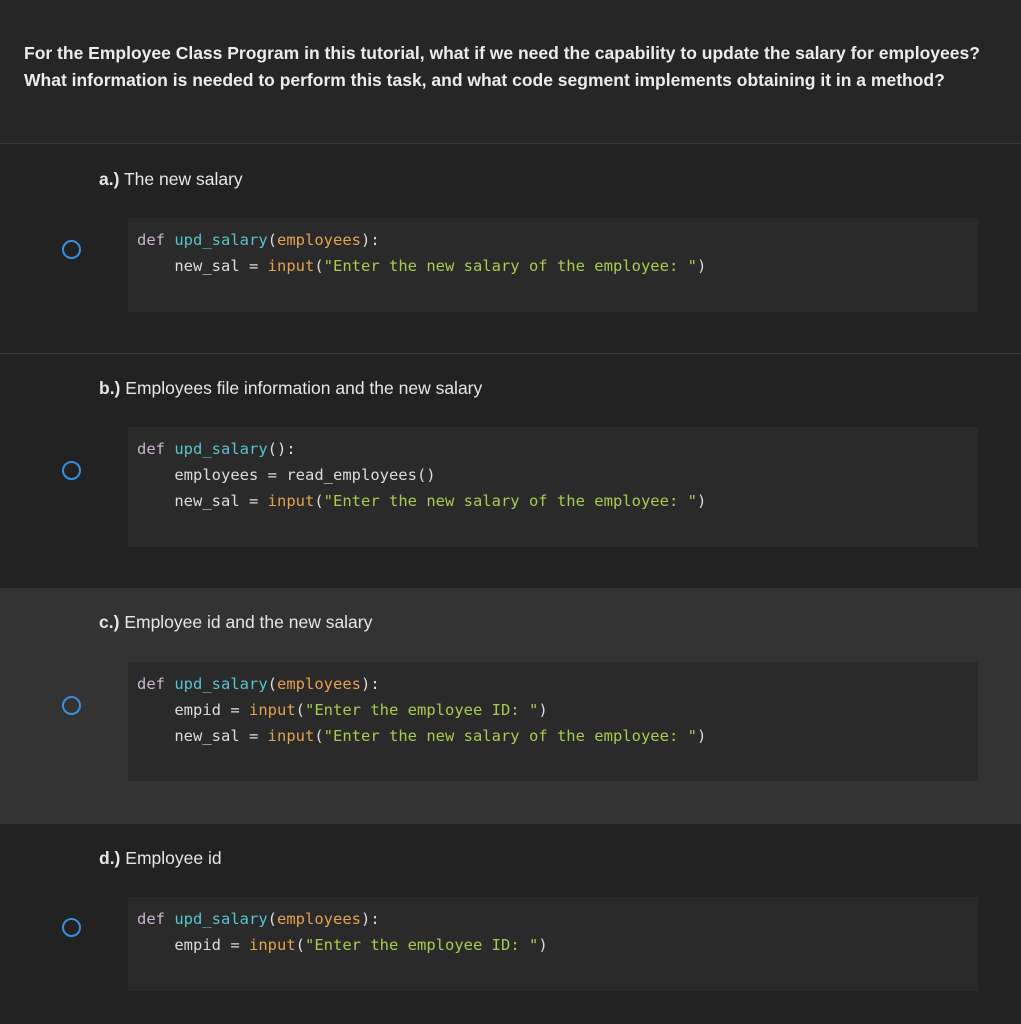  I want to click on option-label: a.) The new salary, so click(171, 179).